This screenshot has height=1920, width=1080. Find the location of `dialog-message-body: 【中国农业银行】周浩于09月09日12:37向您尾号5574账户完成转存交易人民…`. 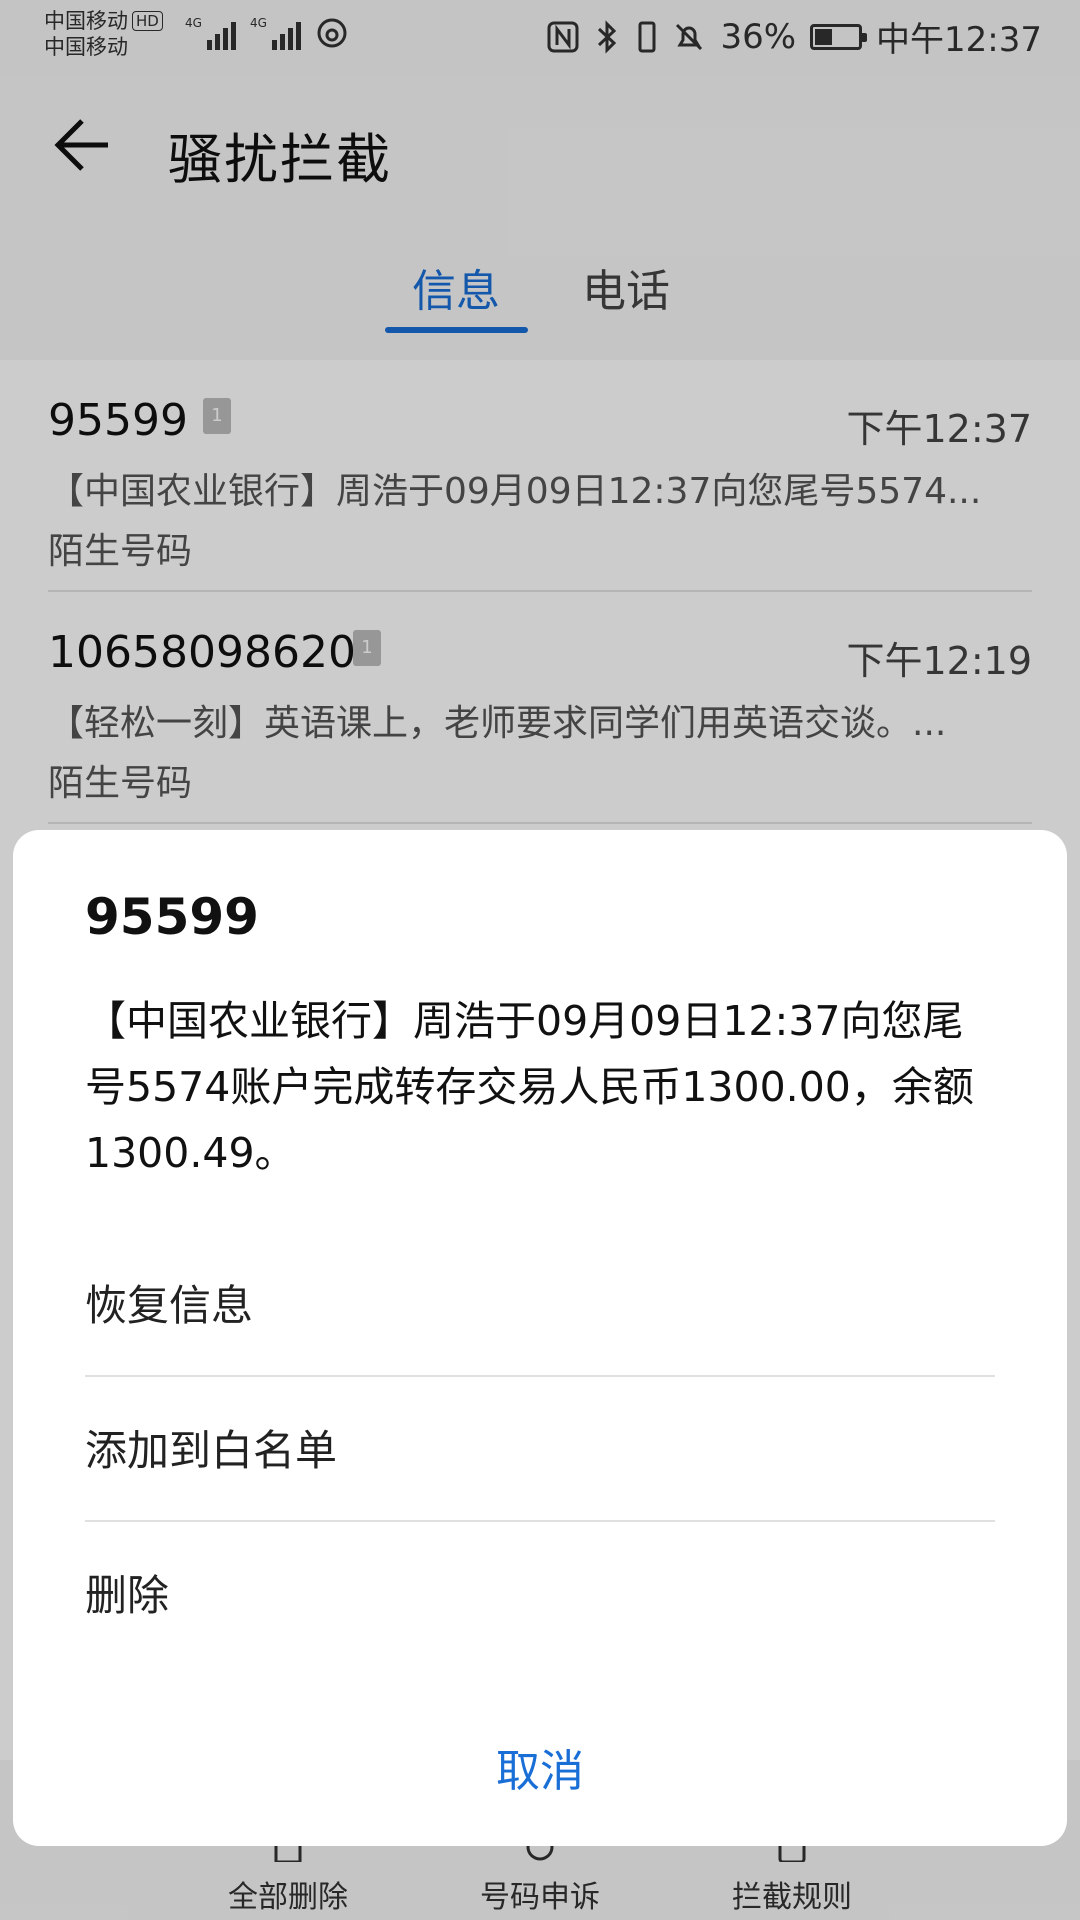

dialog-message-body: 【中国农业银行】周浩于09月09日12:37向您尾号5574账户完成转存交易人民… is located at coordinates (529, 1087).